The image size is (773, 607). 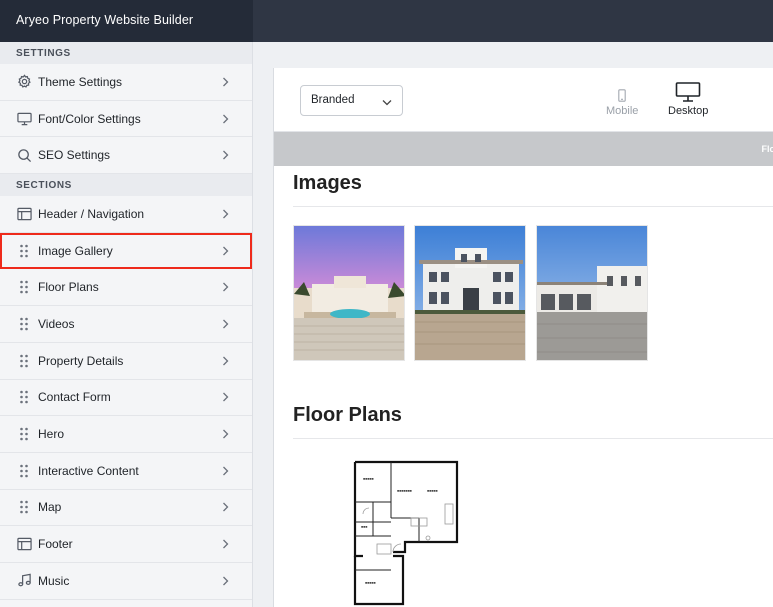 What do you see at coordinates (75, 250) in the screenshot?
I see `sidebar-item-label: Image Gallery` at bounding box center [75, 250].